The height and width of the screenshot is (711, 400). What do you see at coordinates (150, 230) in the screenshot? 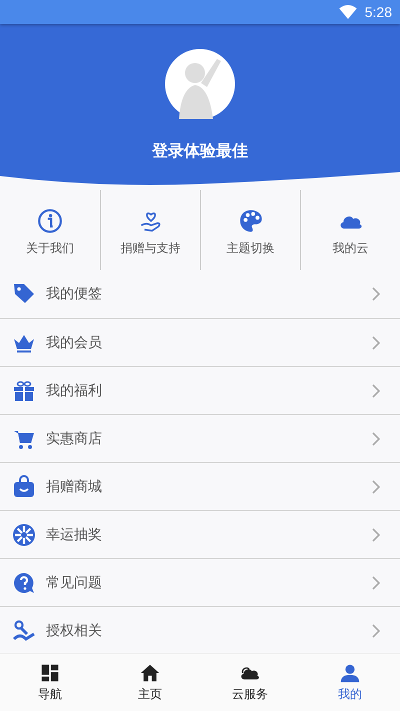
I see `shortcut-button: 捐赠与支持` at bounding box center [150, 230].